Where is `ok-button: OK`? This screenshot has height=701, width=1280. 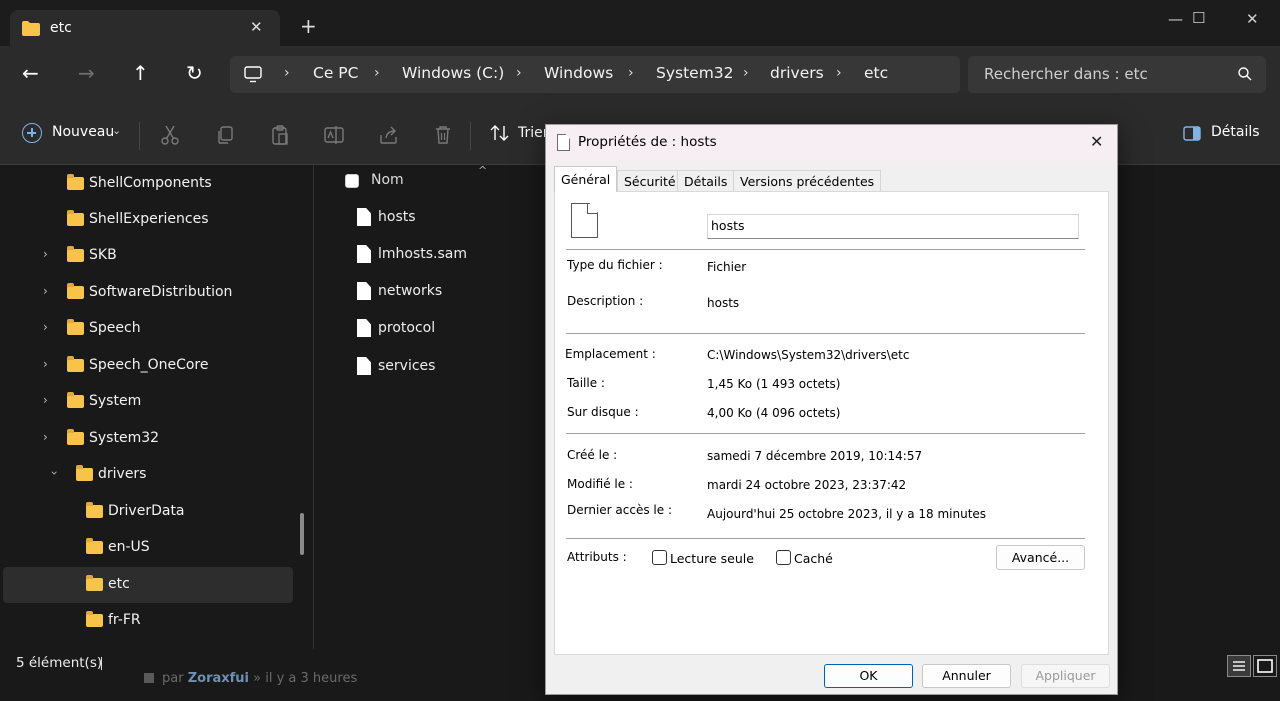 ok-button: OK is located at coordinates (868, 676).